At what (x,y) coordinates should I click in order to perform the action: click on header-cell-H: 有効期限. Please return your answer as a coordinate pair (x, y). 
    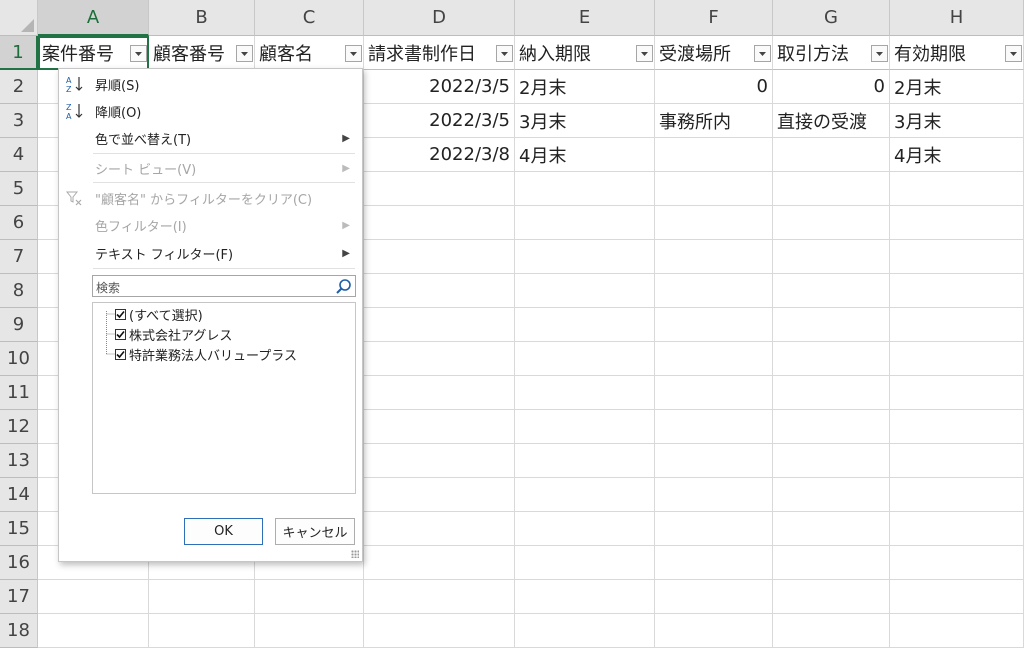
    Looking at the image, I should click on (957, 53).